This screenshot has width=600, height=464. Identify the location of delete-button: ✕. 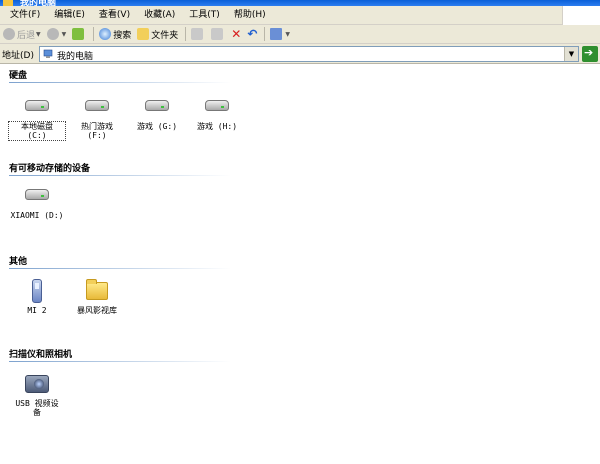
(236, 34).